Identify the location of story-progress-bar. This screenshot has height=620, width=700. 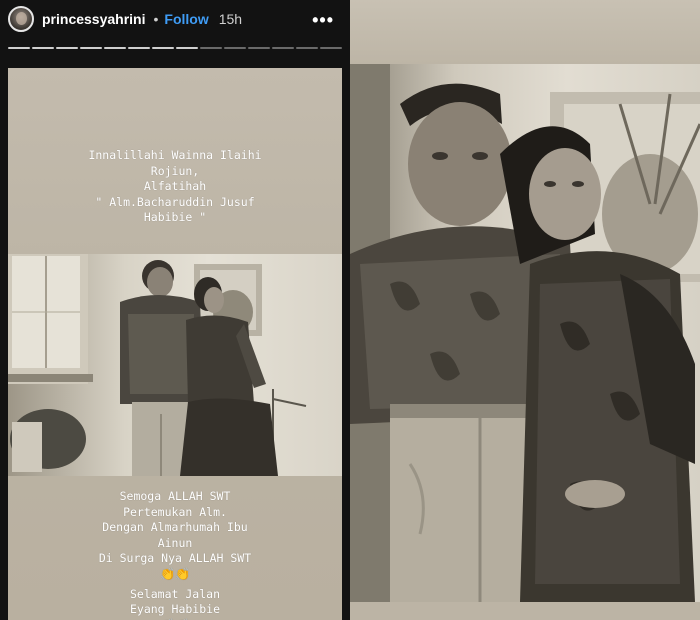
(175, 48).